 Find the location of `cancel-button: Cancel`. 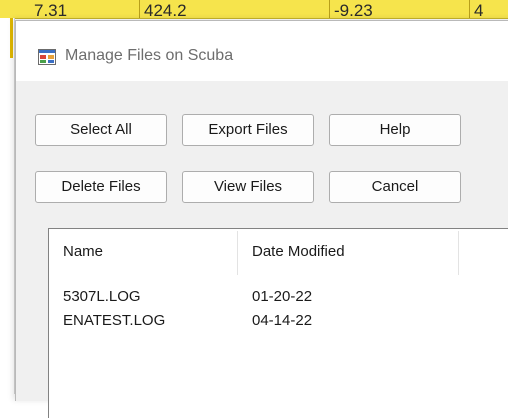

cancel-button: Cancel is located at coordinates (395, 187).